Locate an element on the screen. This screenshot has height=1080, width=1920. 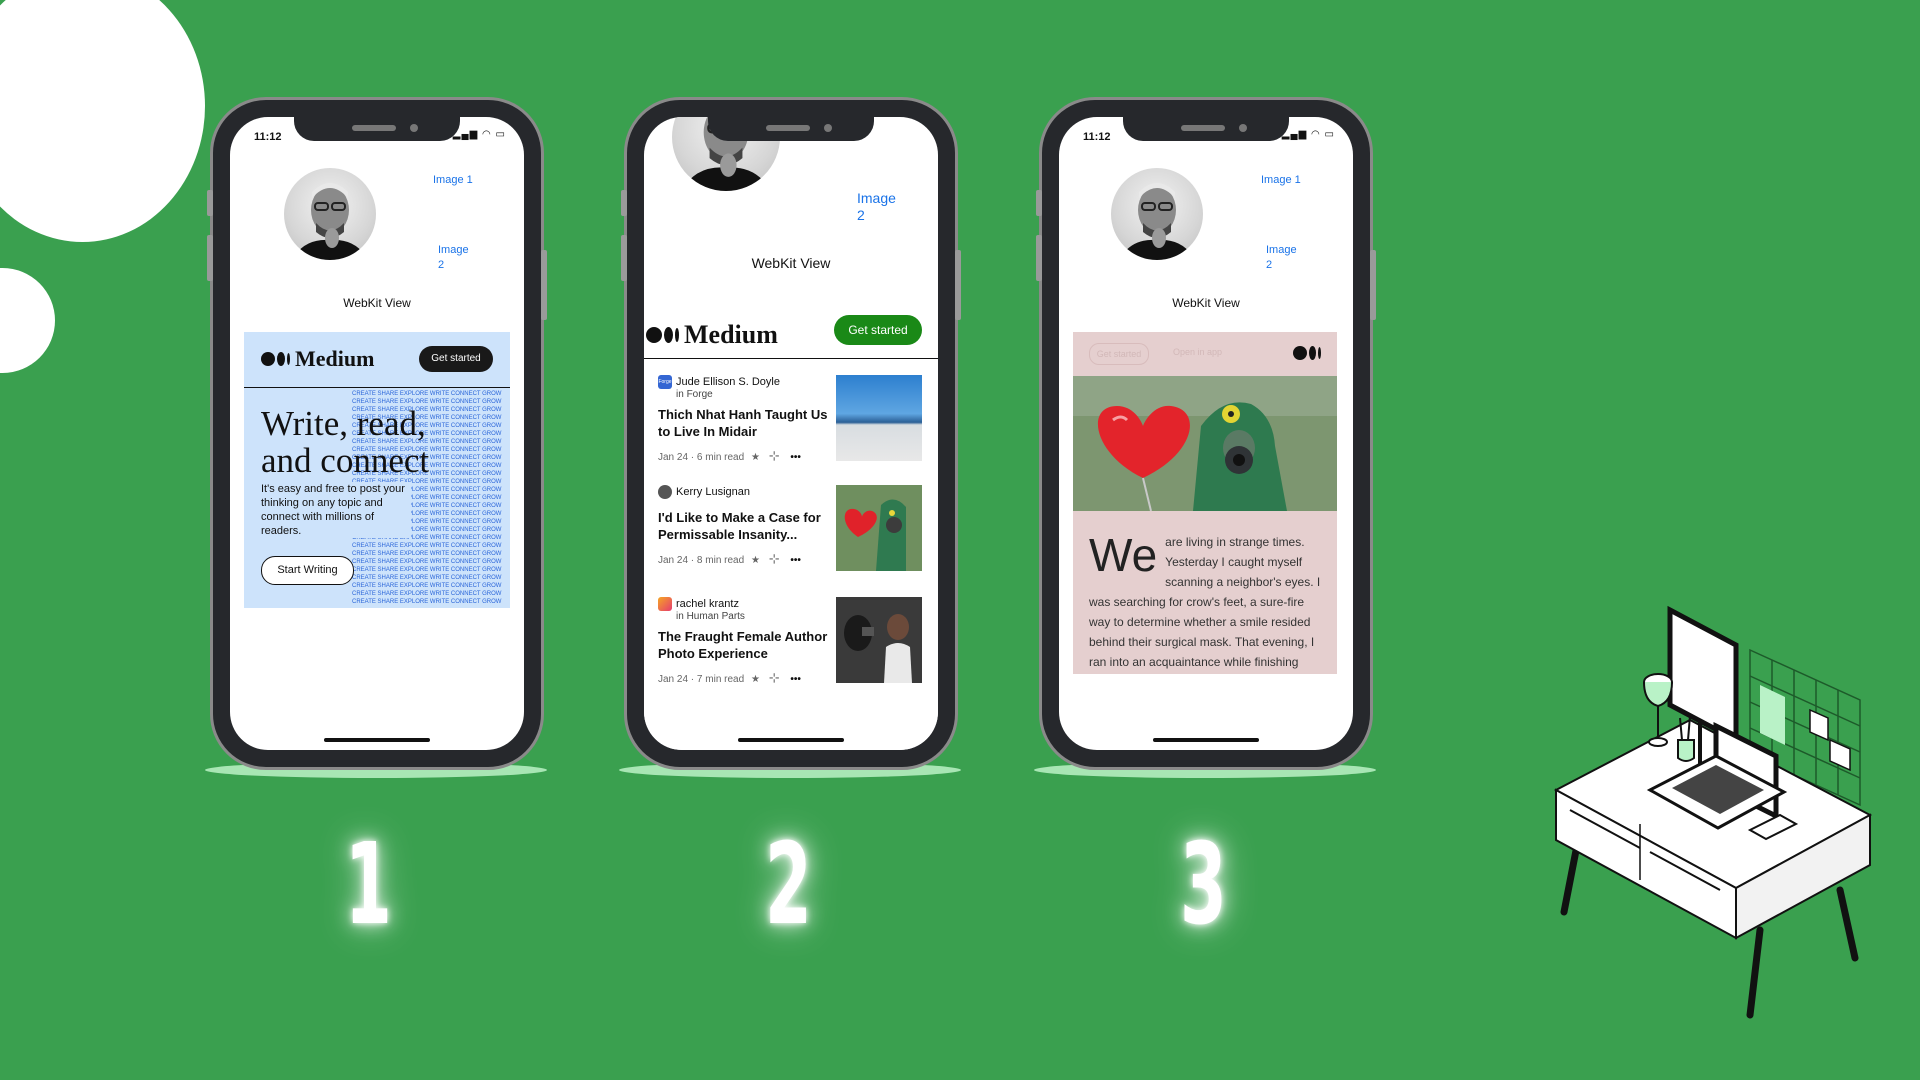
phone1-power is located at coordinates (544, 285).